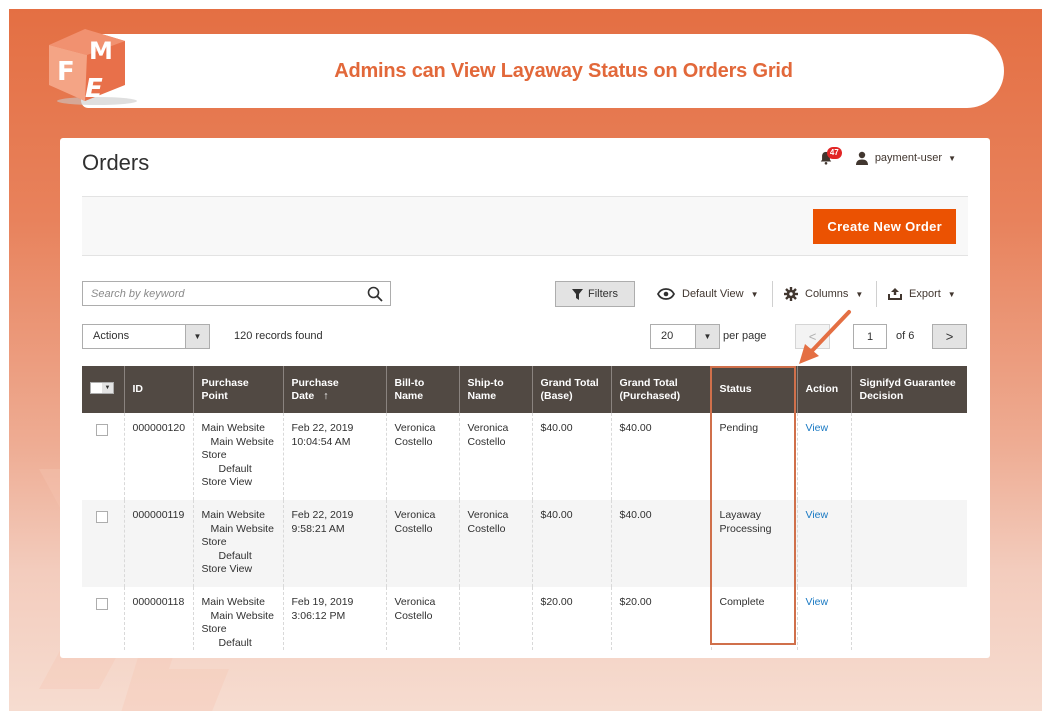 The height and width of the screenshot is (719, 1050). I want to click on page-actions-bar: Create New Order, so click(525, 226).